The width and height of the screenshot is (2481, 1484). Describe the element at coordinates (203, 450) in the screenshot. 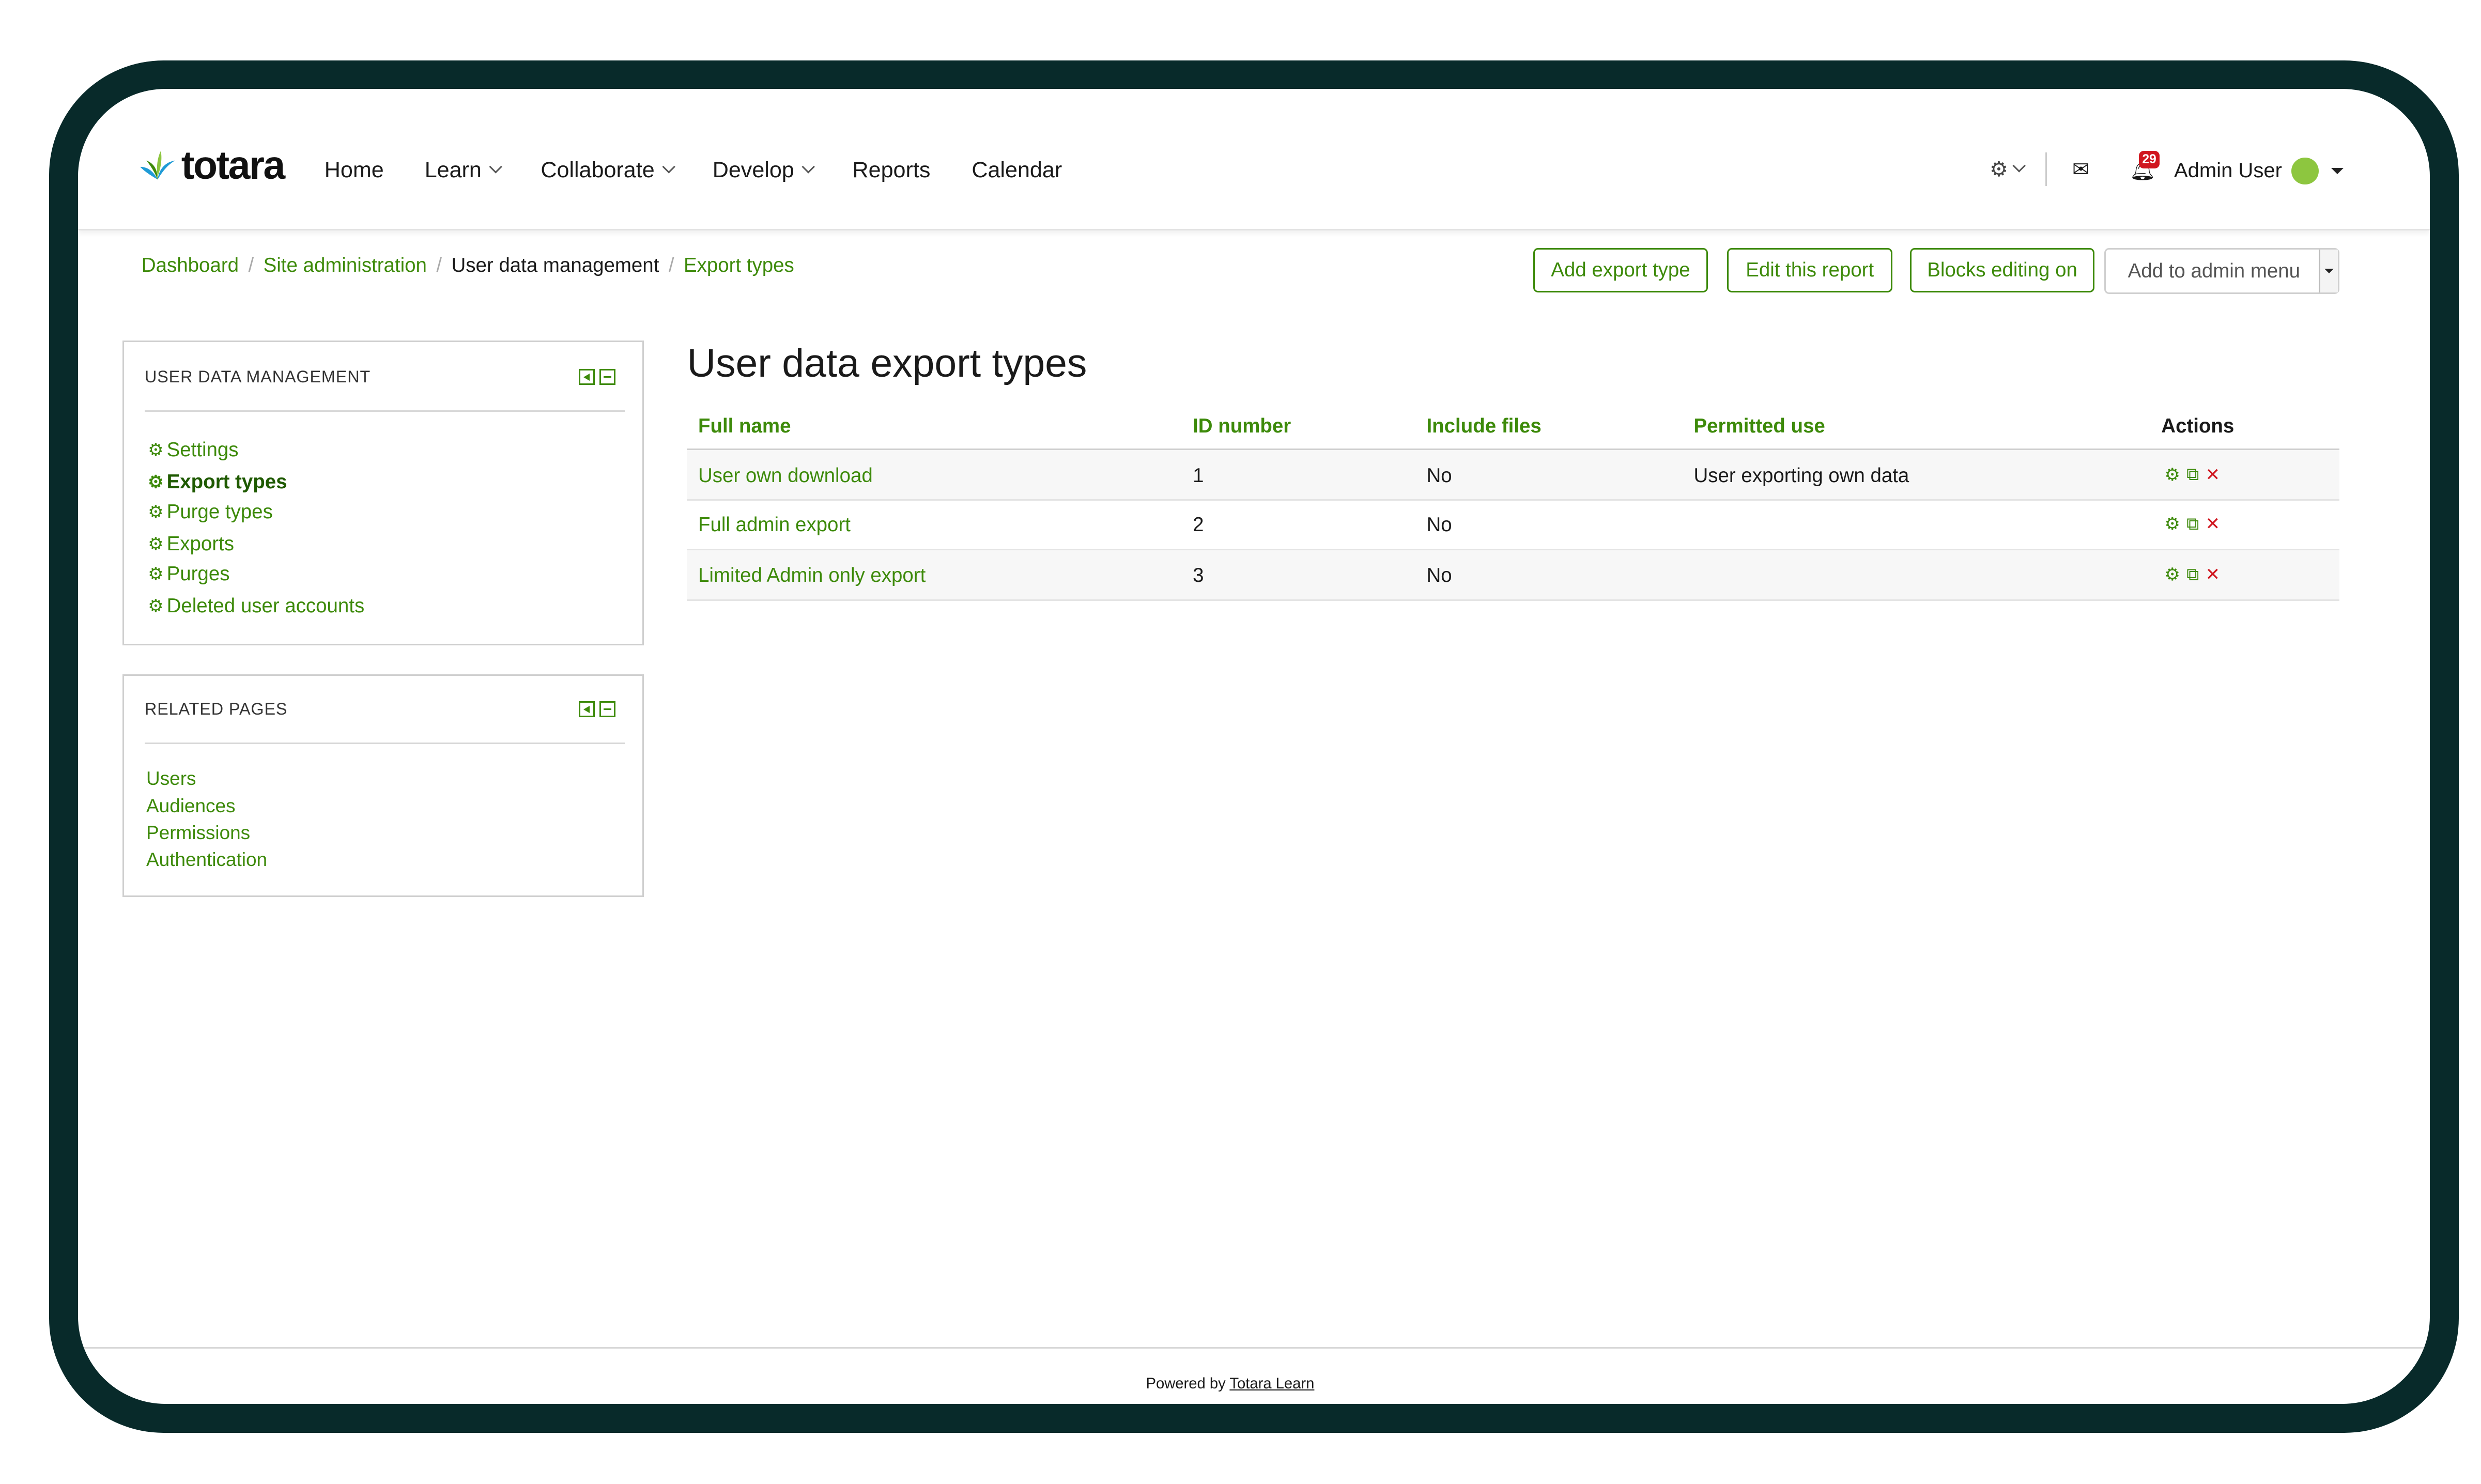

I see `sidebar-item-label: Settings` at that location.